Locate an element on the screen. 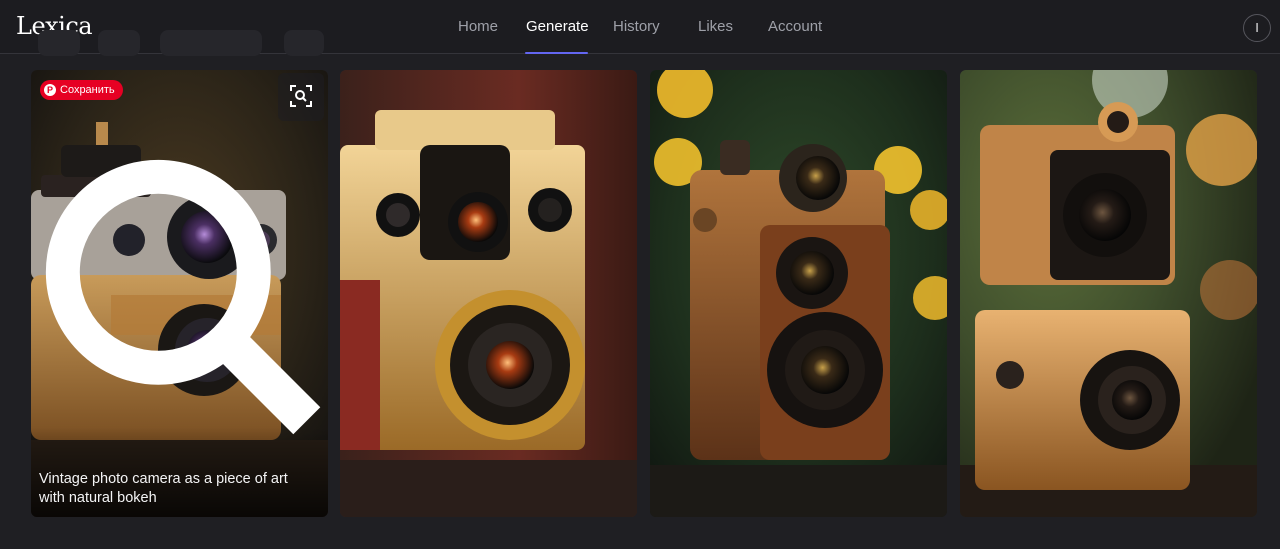 This screenshot has width=1280, height=549. nav-account: Account is located at coordinates (795, 26).